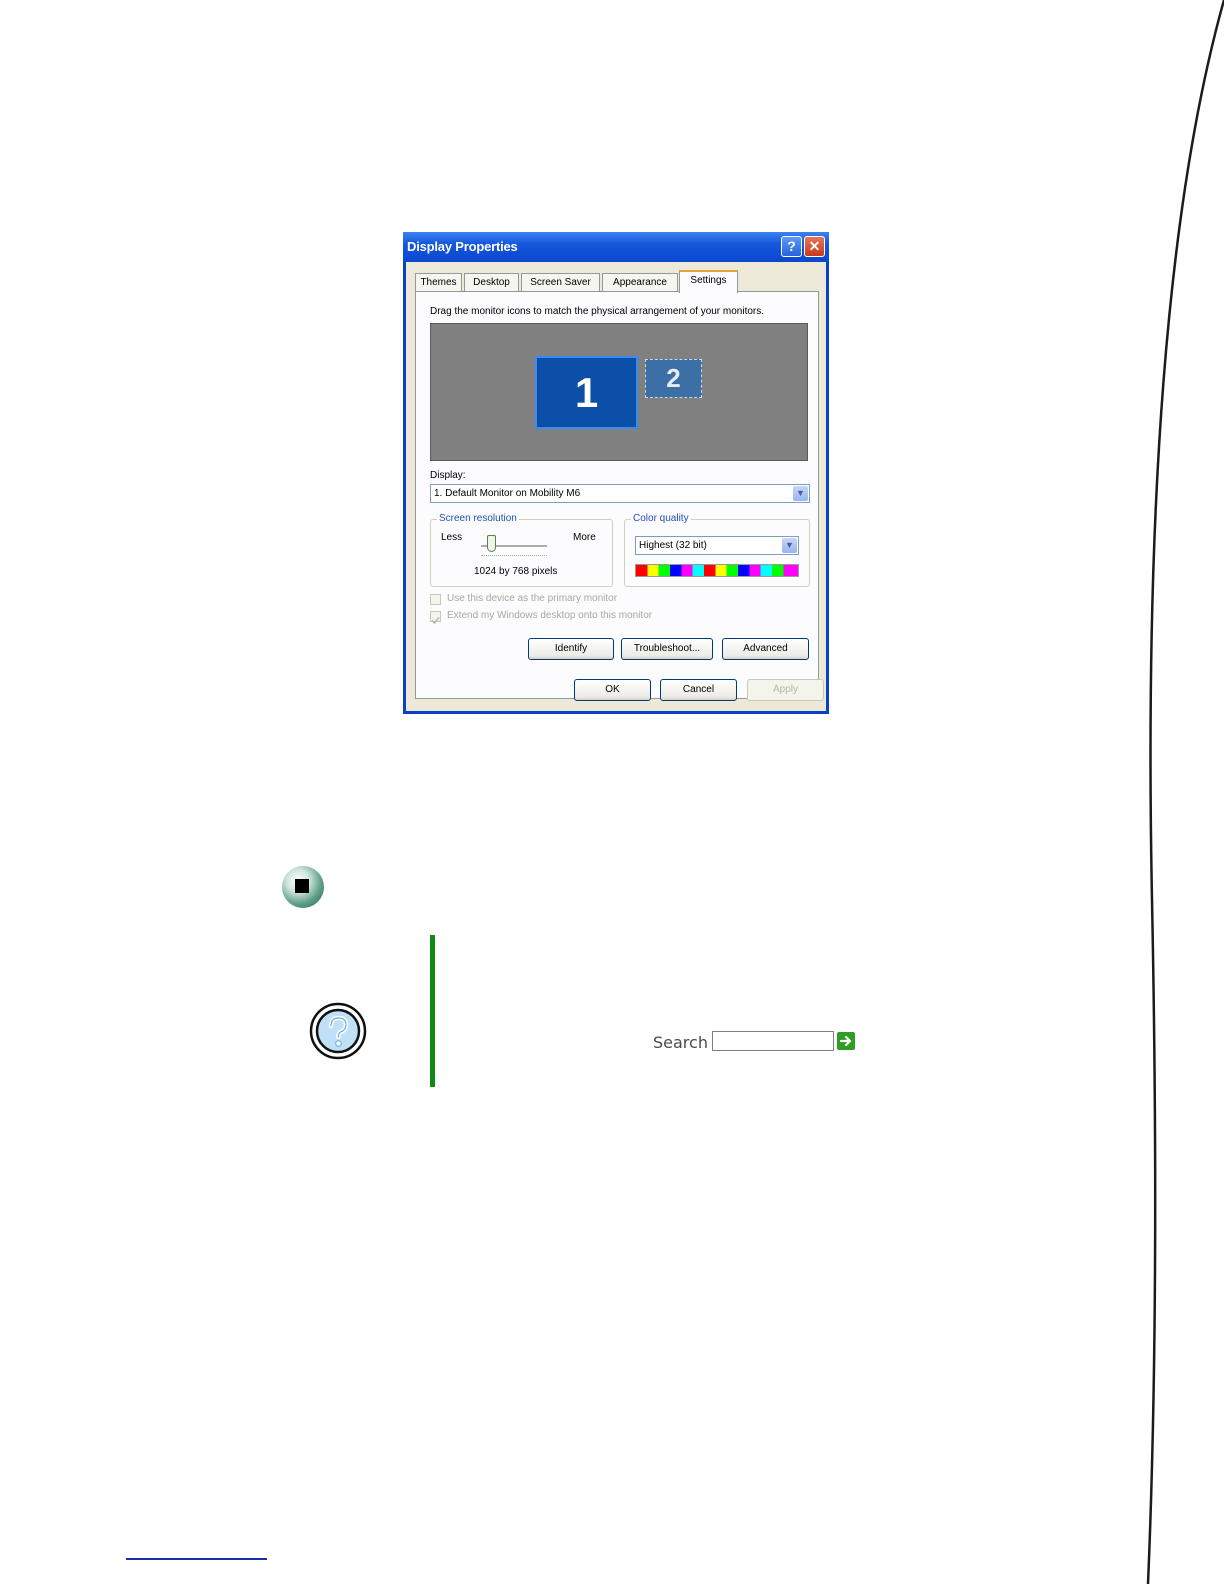  Describe the element at coordinates (785, 690) in the screenshot. I see `apply-button: Apply` at that location.